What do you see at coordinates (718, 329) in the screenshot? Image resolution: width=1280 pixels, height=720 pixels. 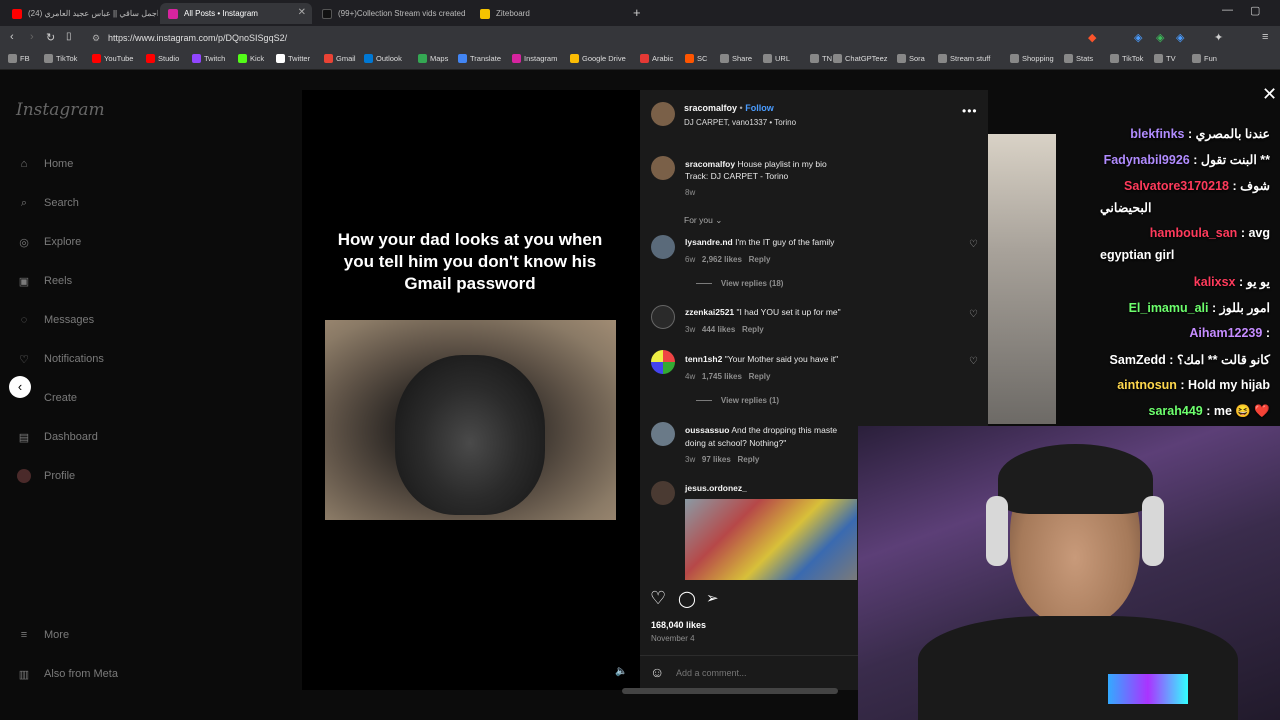 I see `comment-likes: 444 likes` at bounding box center [718, 329].